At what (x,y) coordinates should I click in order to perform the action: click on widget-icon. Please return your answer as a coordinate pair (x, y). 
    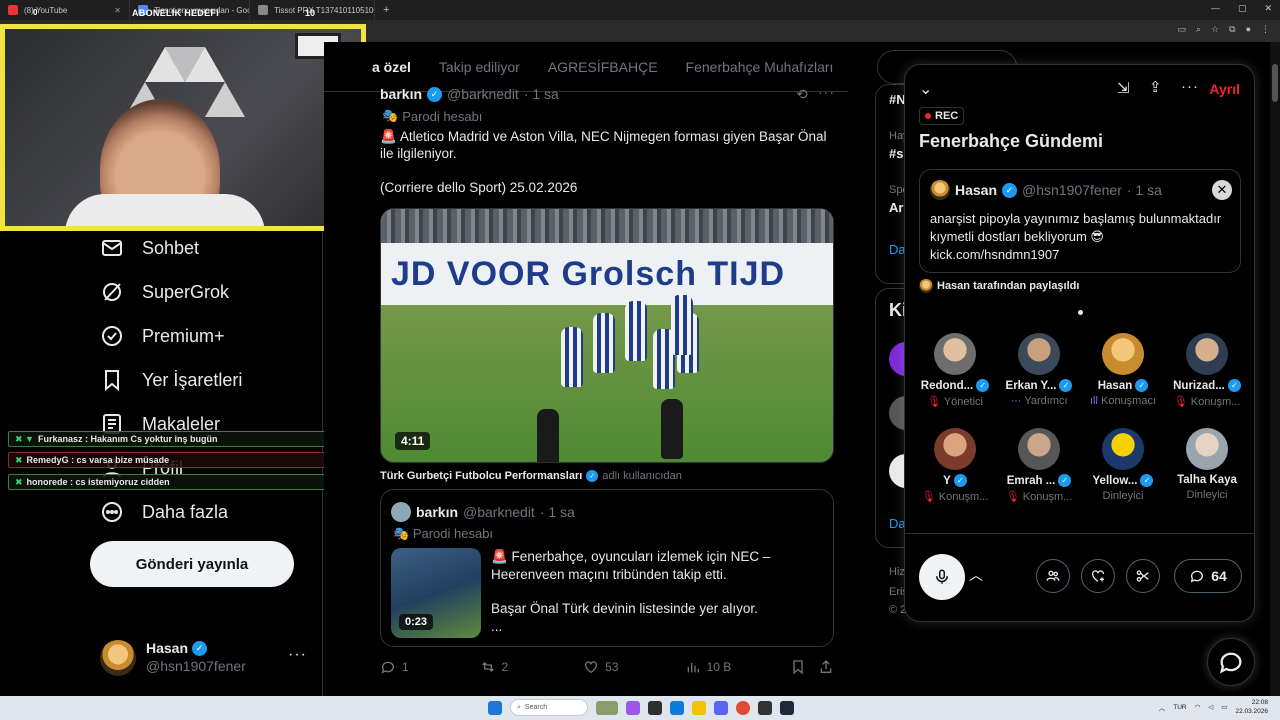
    Looking at the image, I should click on (607, 707).